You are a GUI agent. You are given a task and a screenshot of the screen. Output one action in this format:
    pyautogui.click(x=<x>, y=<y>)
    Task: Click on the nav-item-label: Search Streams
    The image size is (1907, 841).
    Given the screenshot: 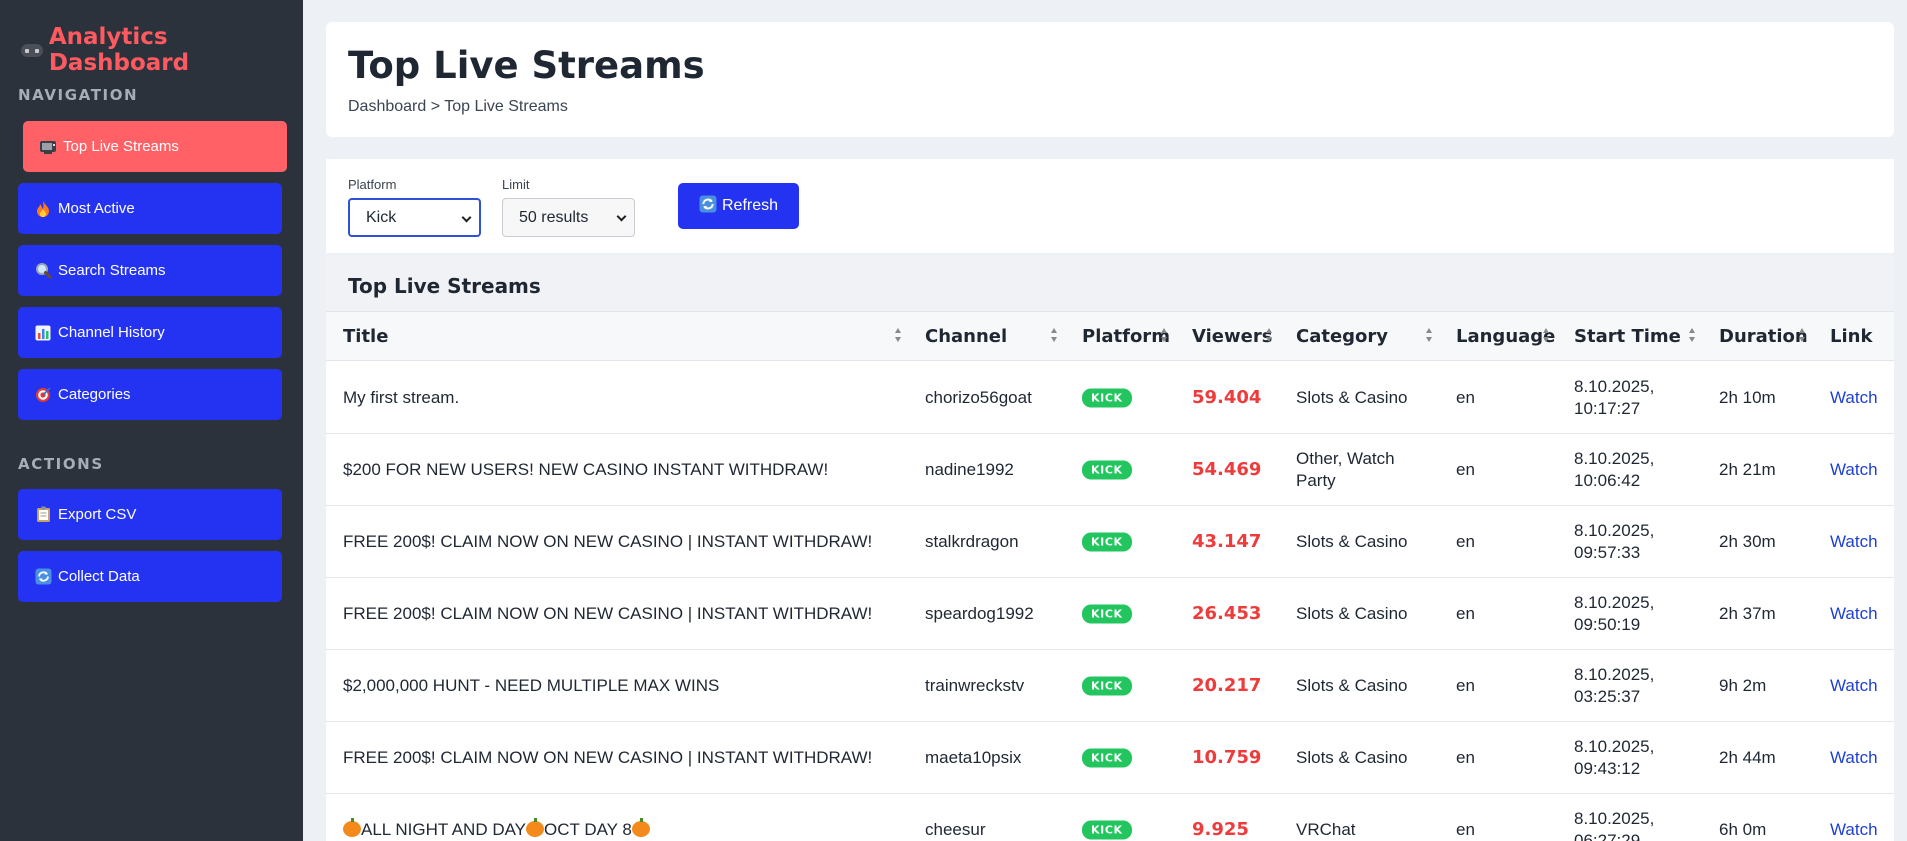 What is the action you would take?
    pyautogui.click(x=112, y=270)
    